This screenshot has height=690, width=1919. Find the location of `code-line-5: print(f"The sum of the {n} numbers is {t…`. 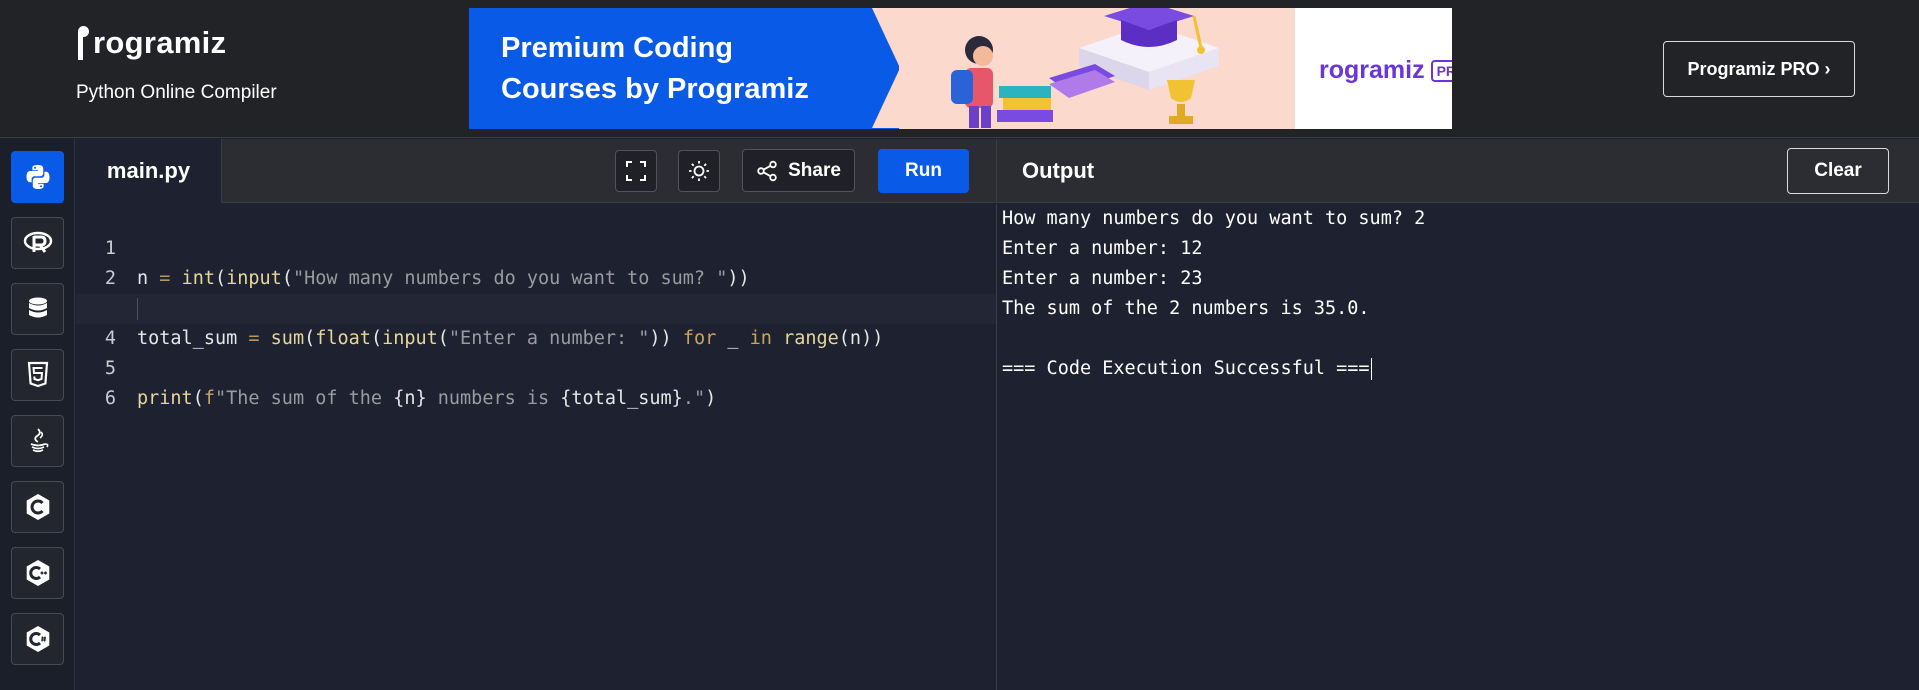

code-line-5: print(f"The sum of the {n} numbers is {t… is located at coordinates (427, 398).